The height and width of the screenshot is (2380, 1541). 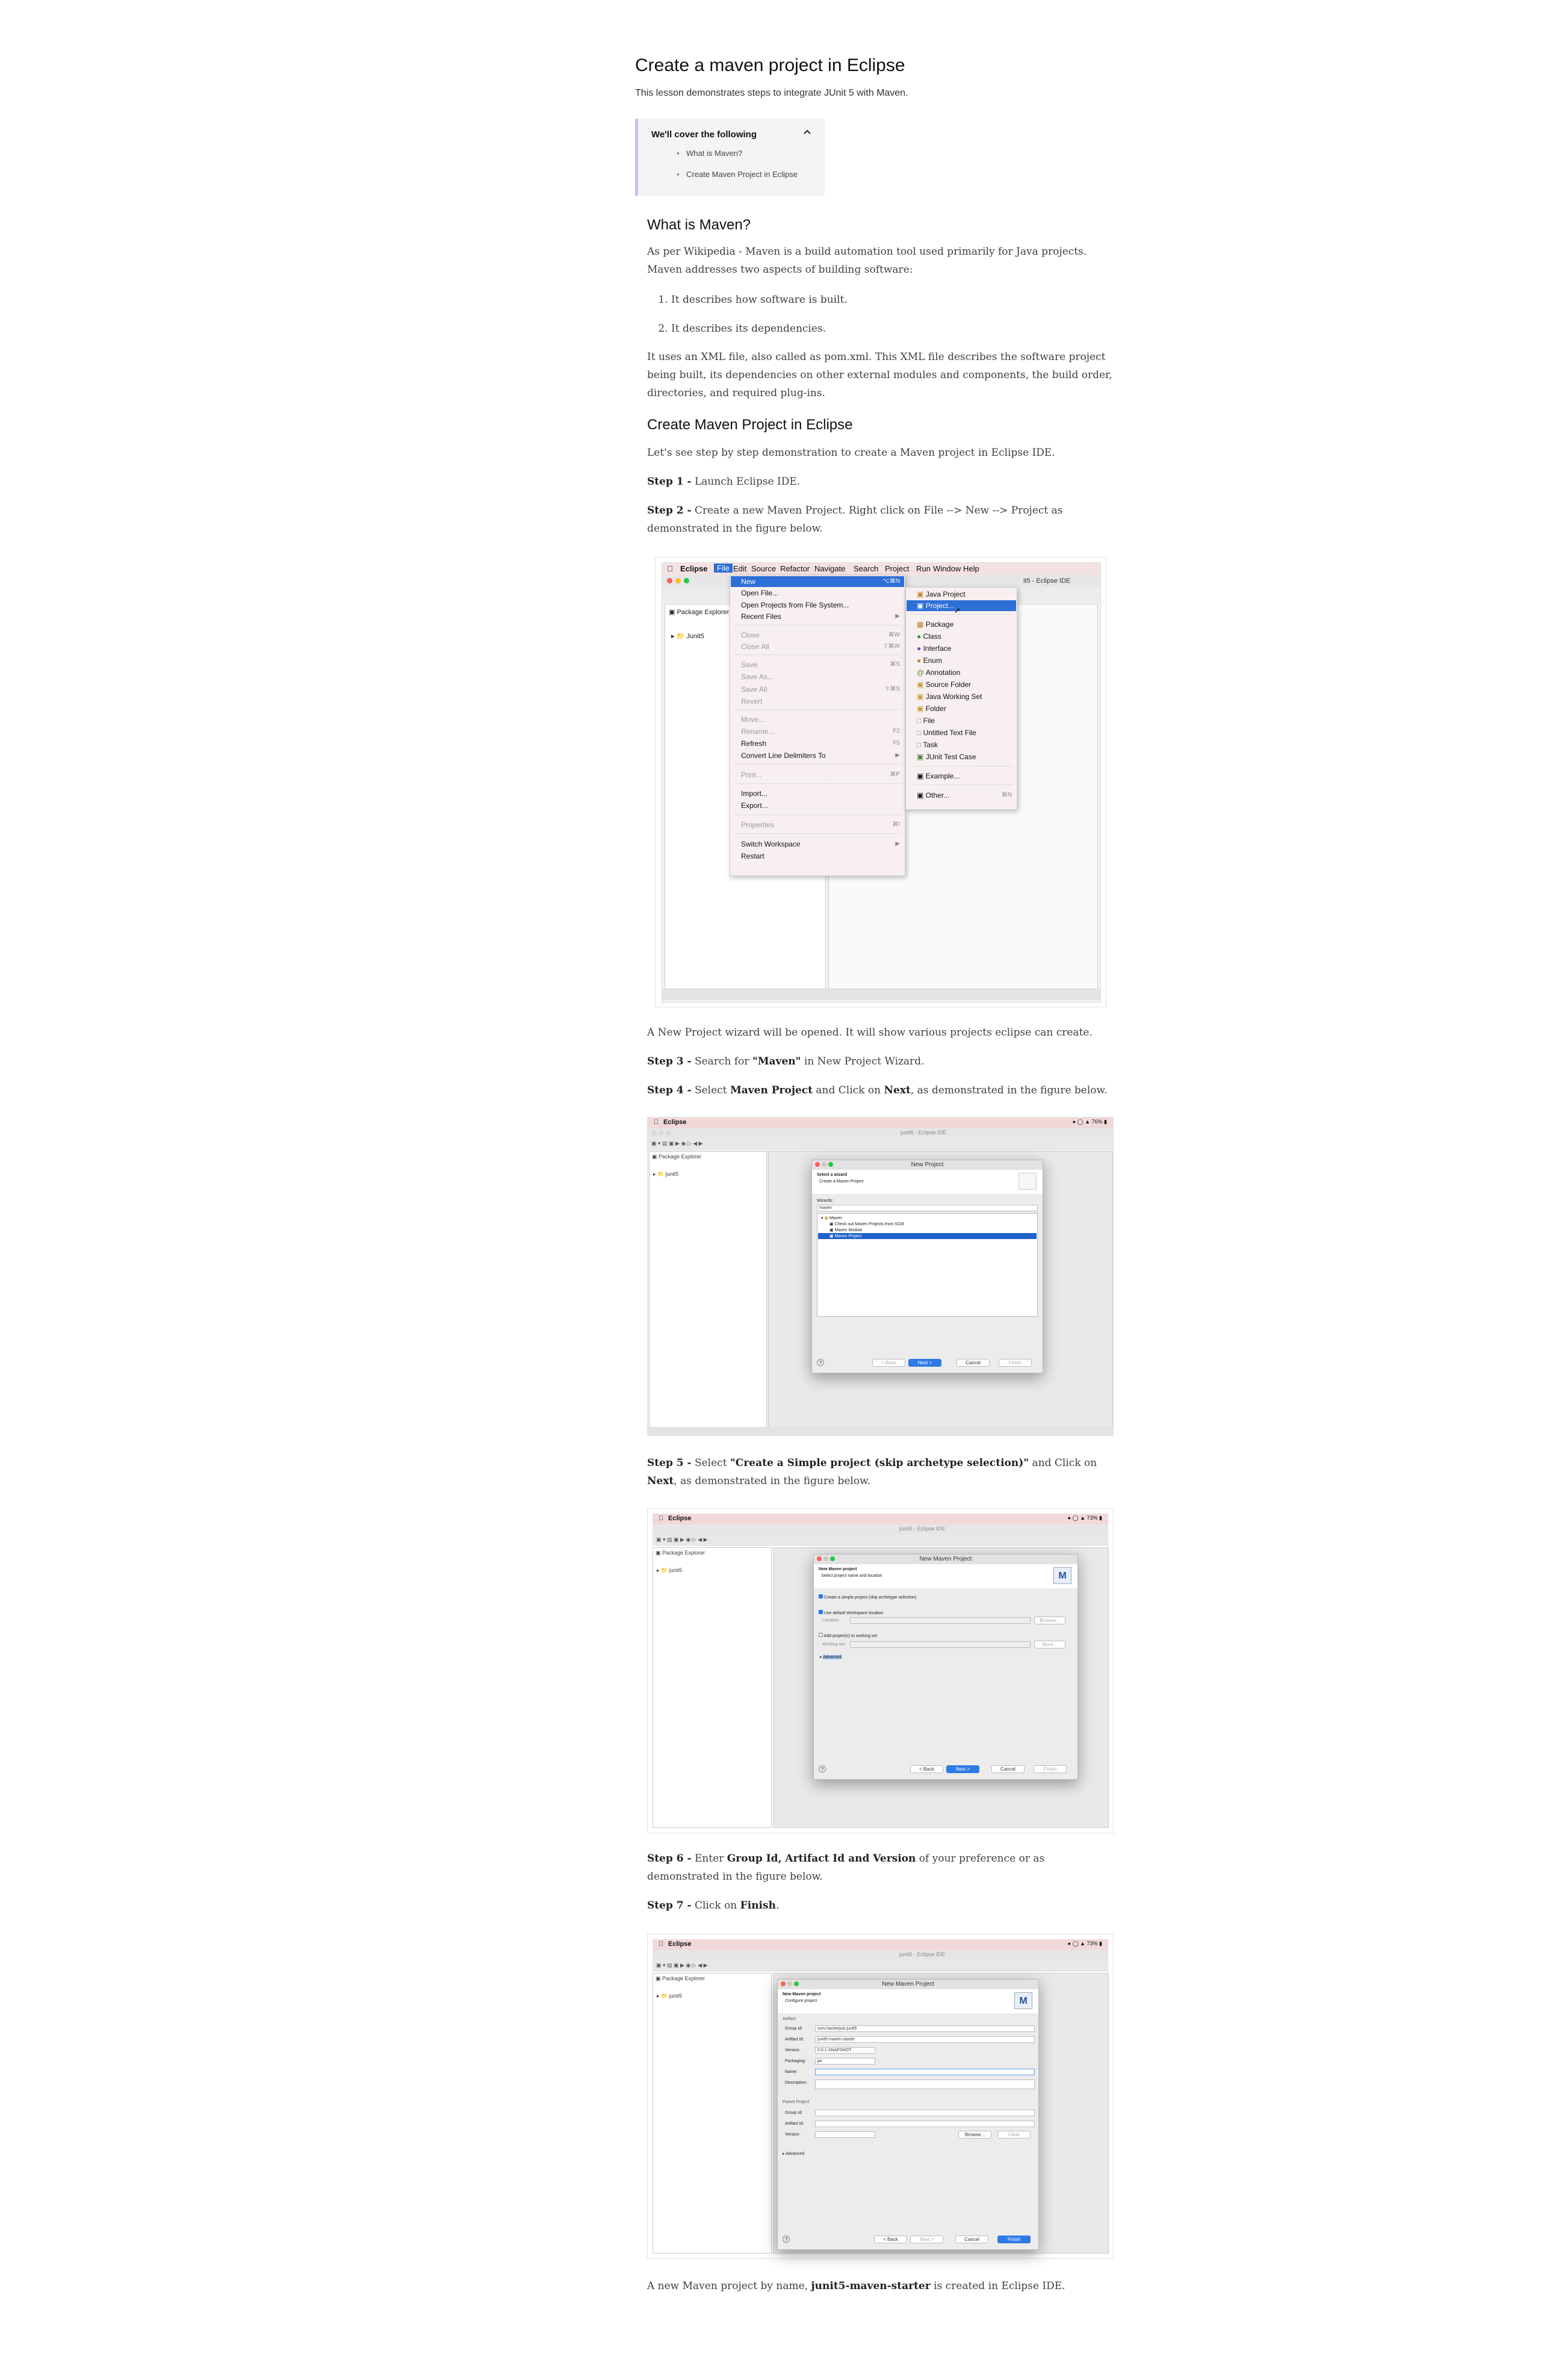 What do you see at coordinates (923, 568) in the screenshot?
I see `menu-run: Run` at bounding box center [923, 568].